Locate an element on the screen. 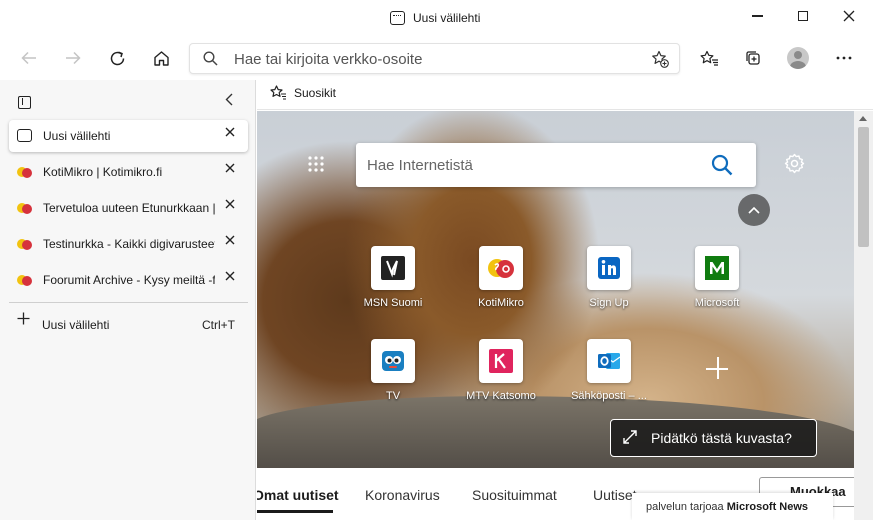 This screenshot has width=873, height=520. refresh-button is located at coordinates (117, 58).